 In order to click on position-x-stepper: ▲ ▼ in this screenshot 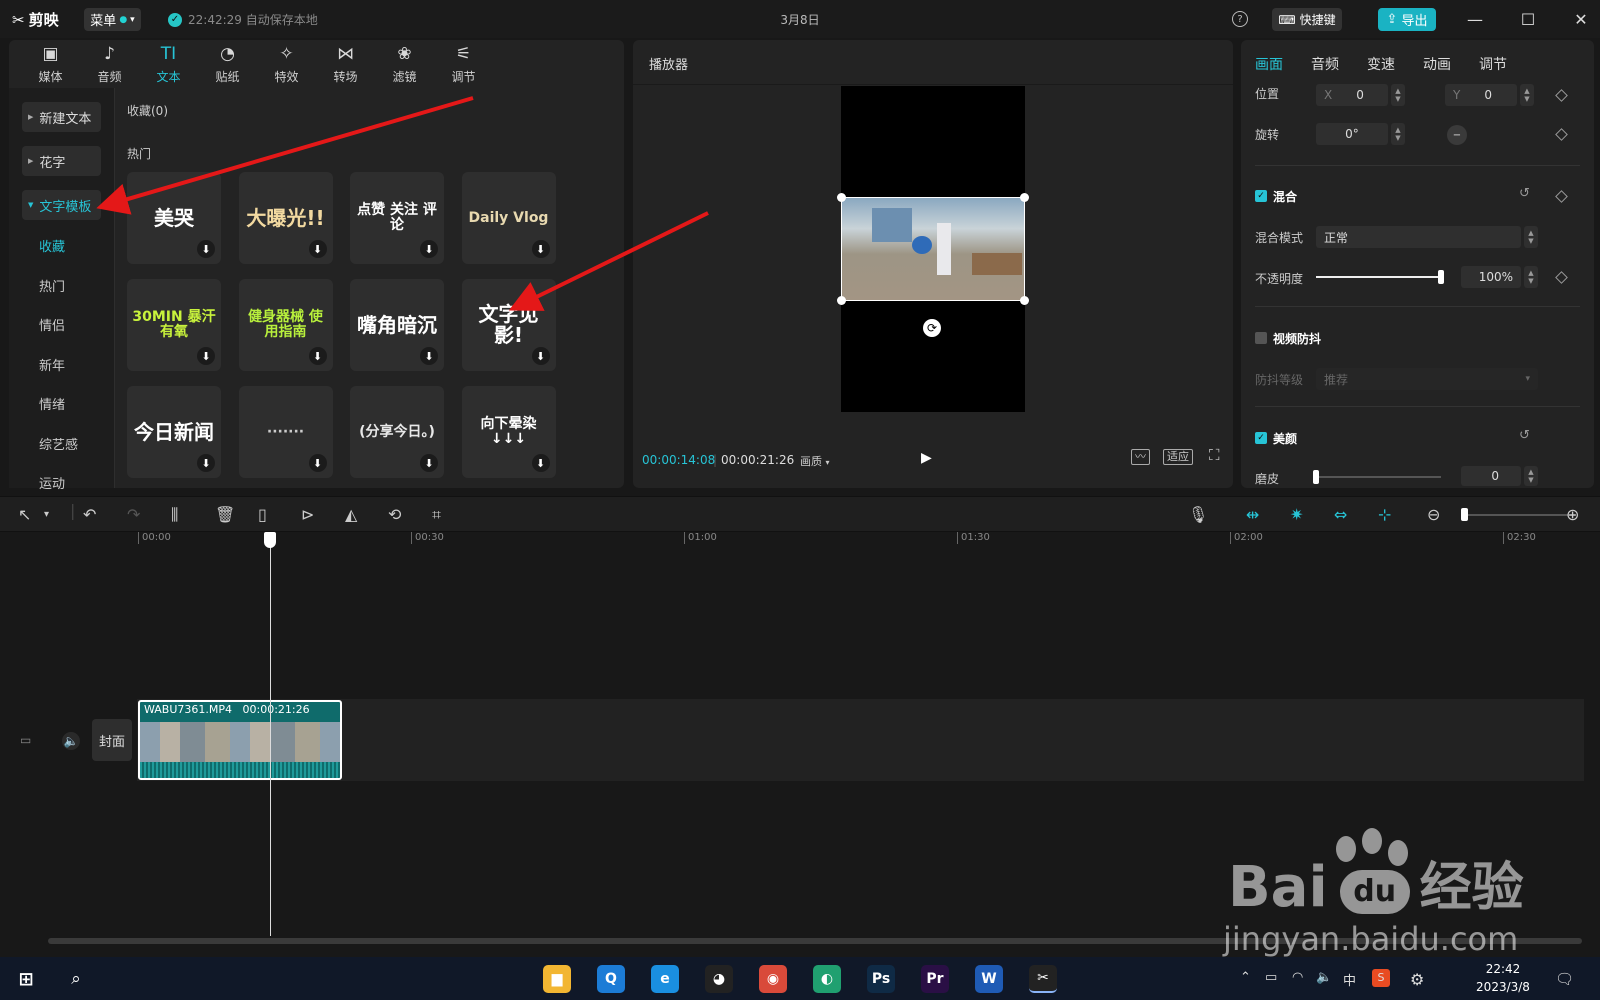, I will do `click(1398, 95)`.